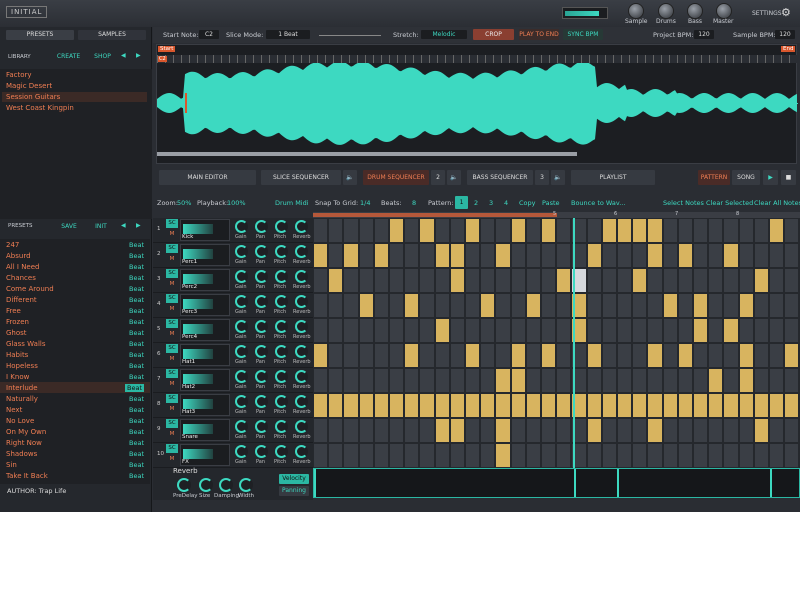 This screenshot has height=609, width=800. I want to click on bass-sequencer-number: 3, so click(542, 177).